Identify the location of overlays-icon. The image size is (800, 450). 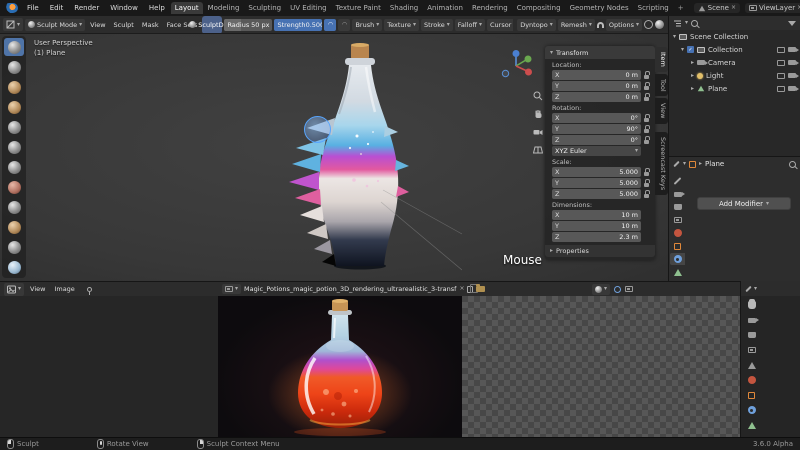
(648, 24).